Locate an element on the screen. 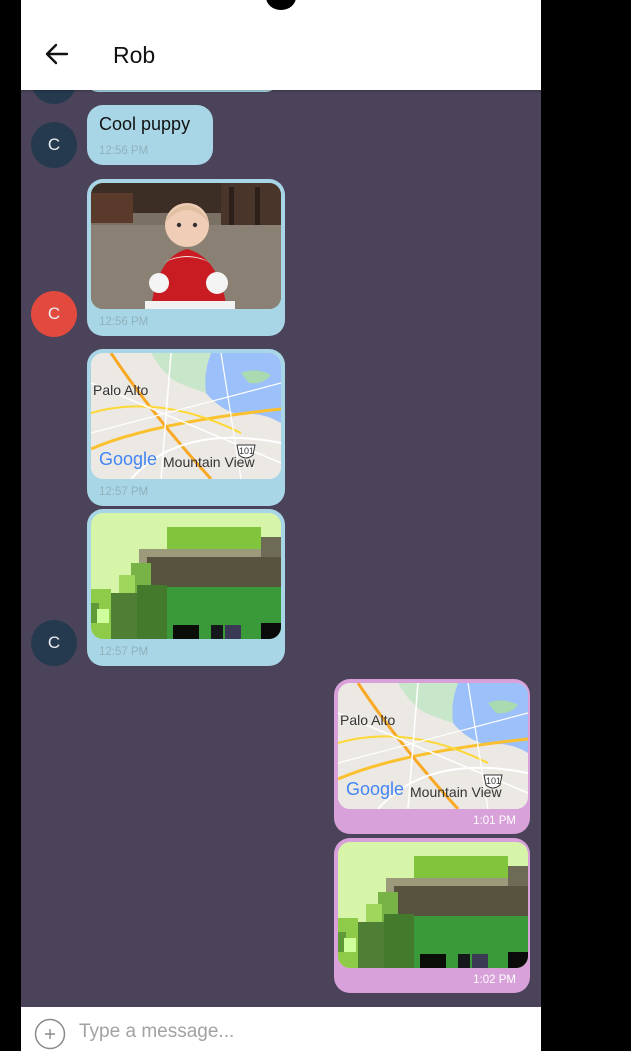  message-composer is located at coordinates (281, 1029).